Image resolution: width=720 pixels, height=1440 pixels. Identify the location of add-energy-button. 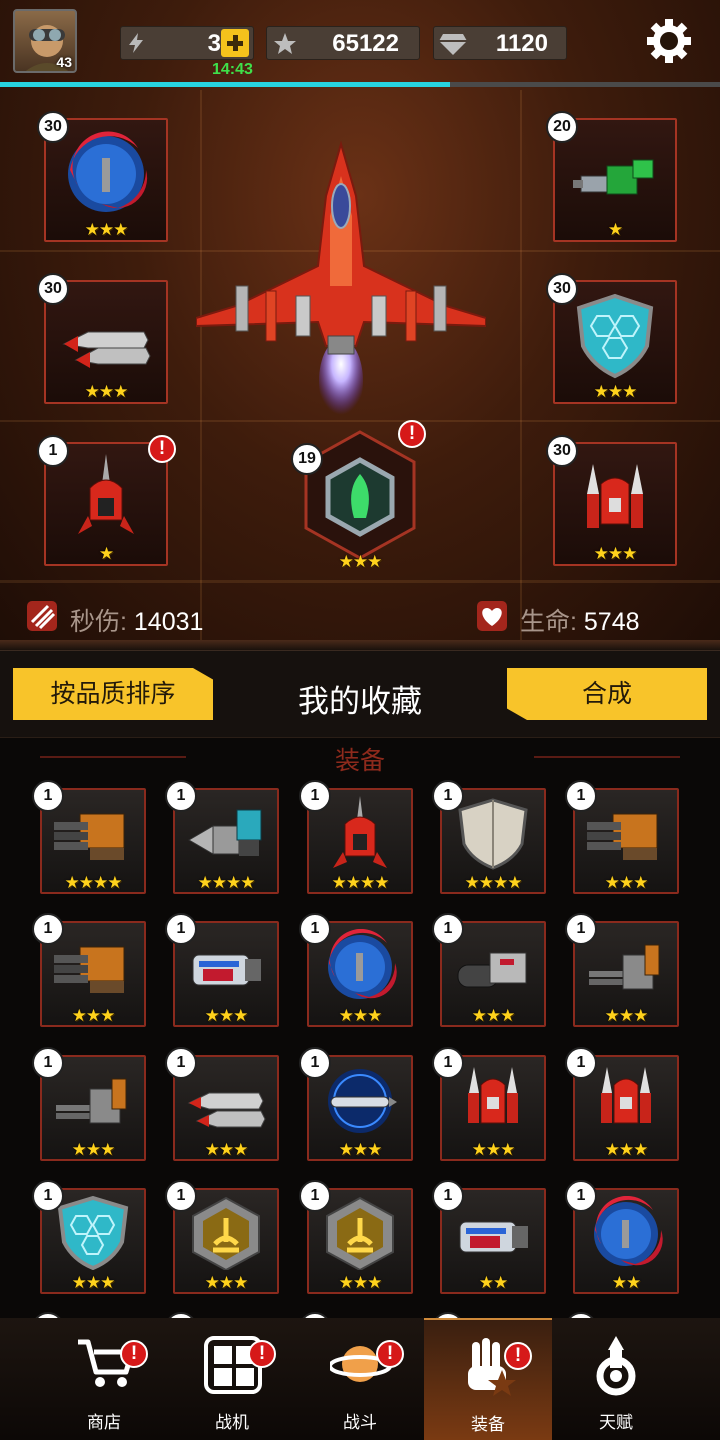
(235, 43).